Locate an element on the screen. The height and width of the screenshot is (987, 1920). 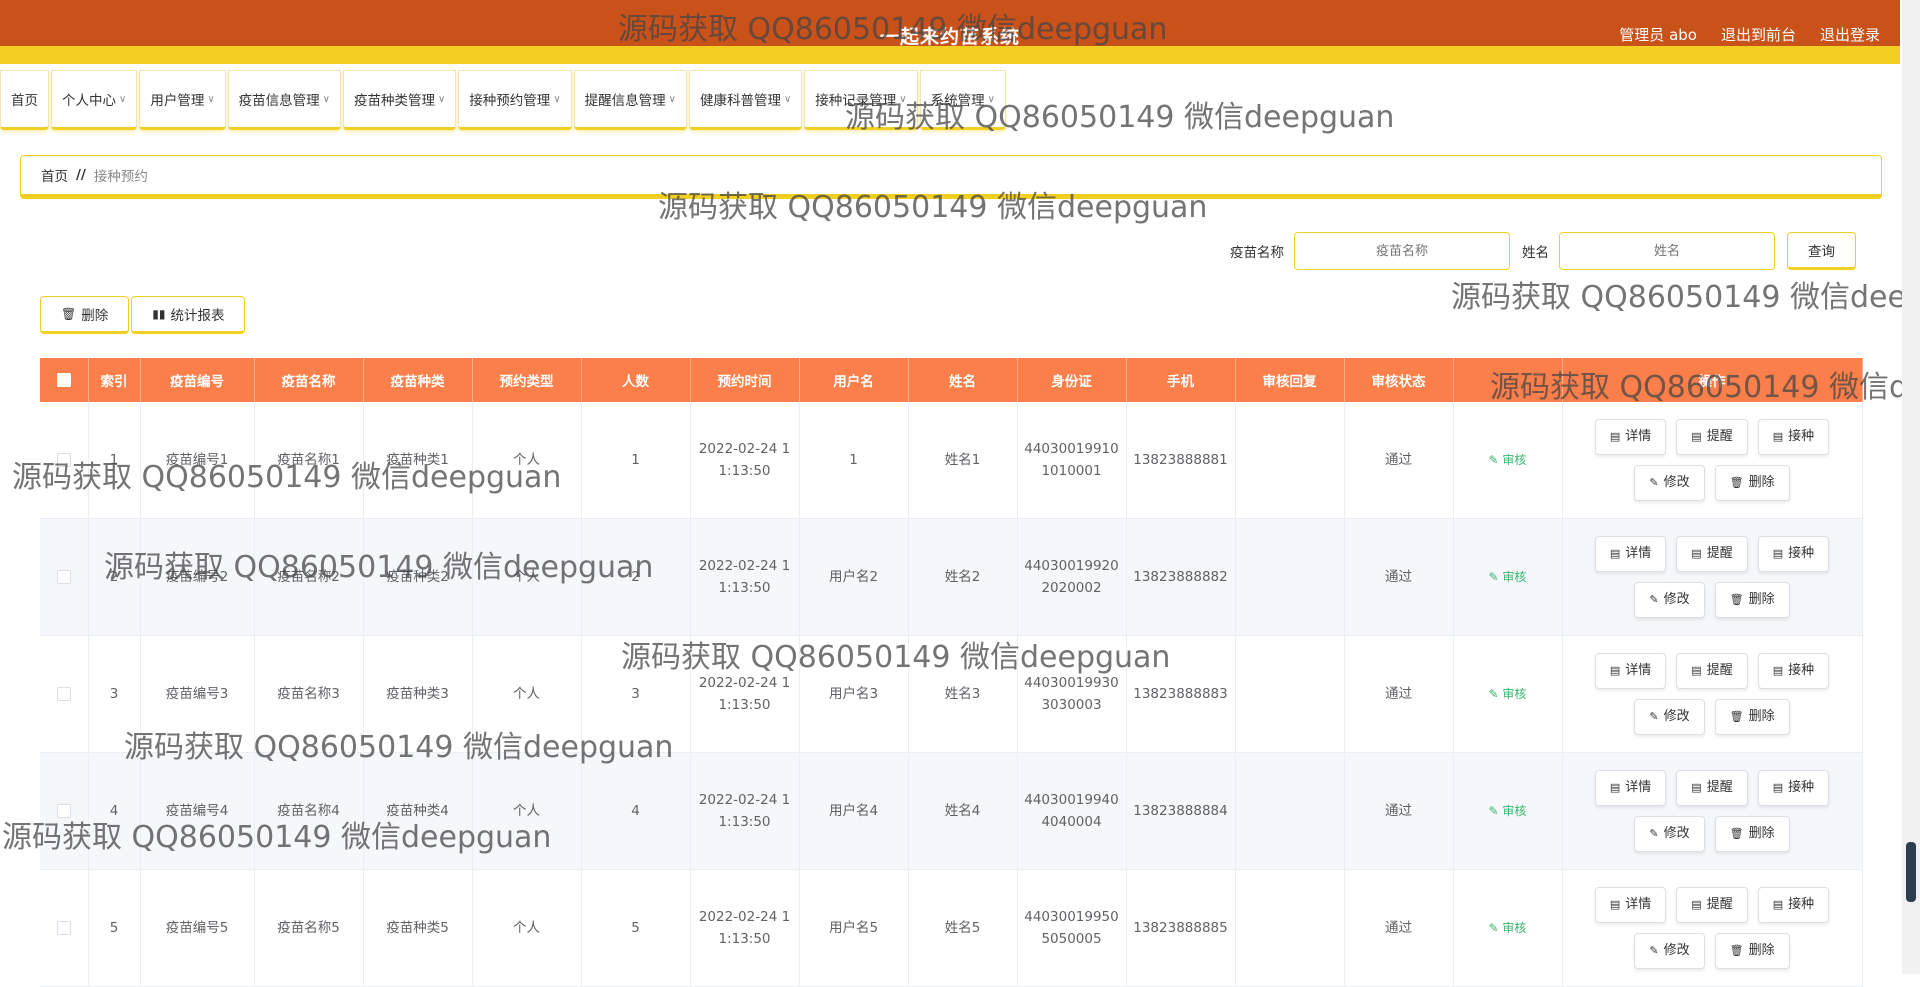
person-name-label: 姓名 is located at coordinates (1535, 253).